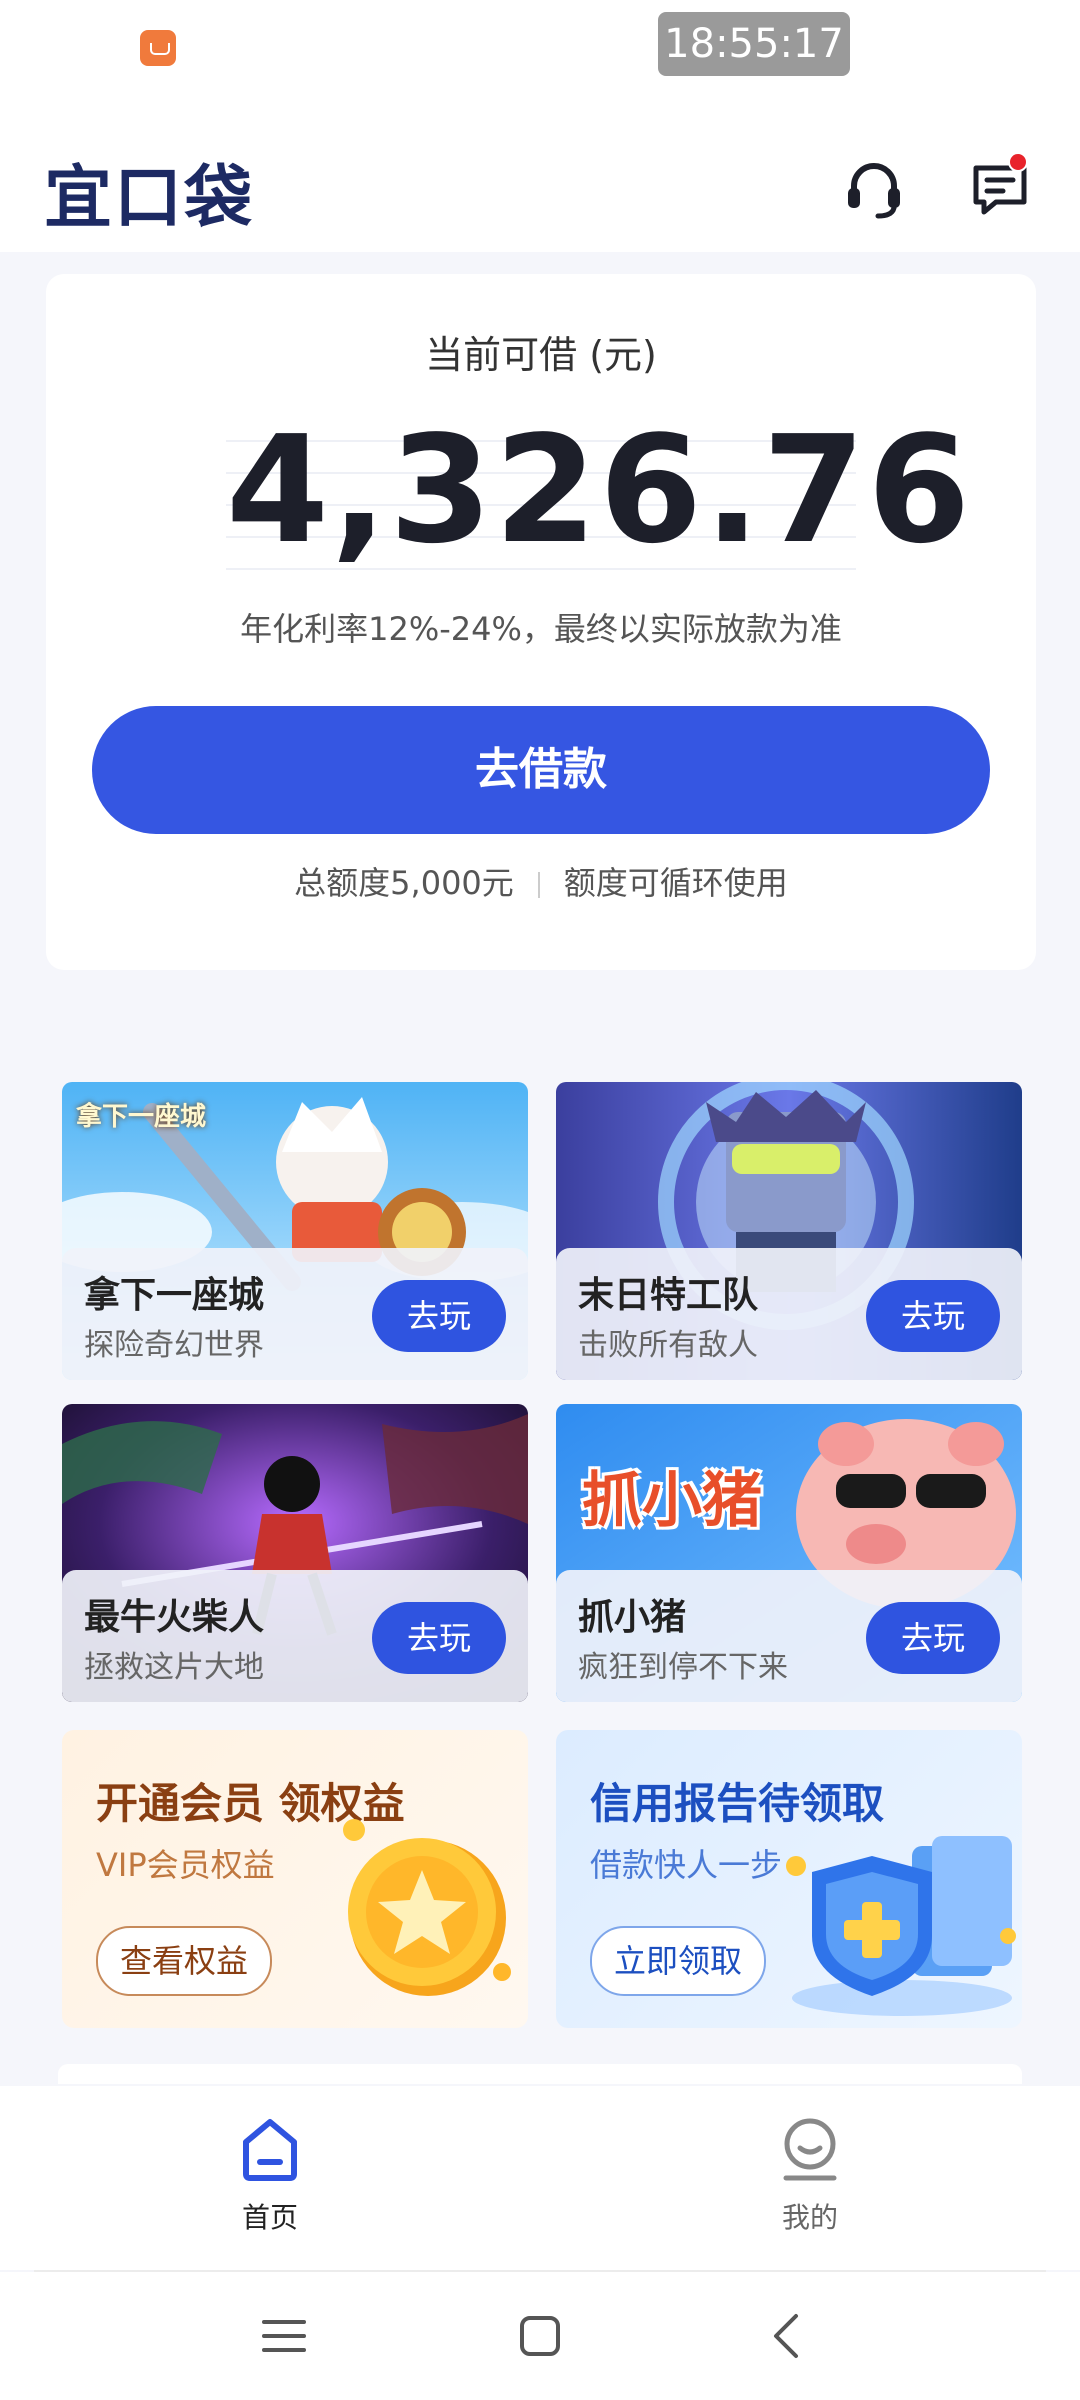 This screenshot has width=1080, height=2400. I want to click on view-benefits-button: 查看权益, so click(184, 1961).